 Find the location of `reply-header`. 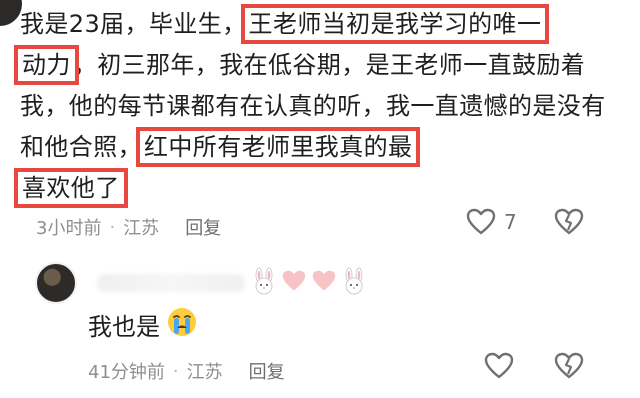

reply-header is located at coordinates (201, 283).